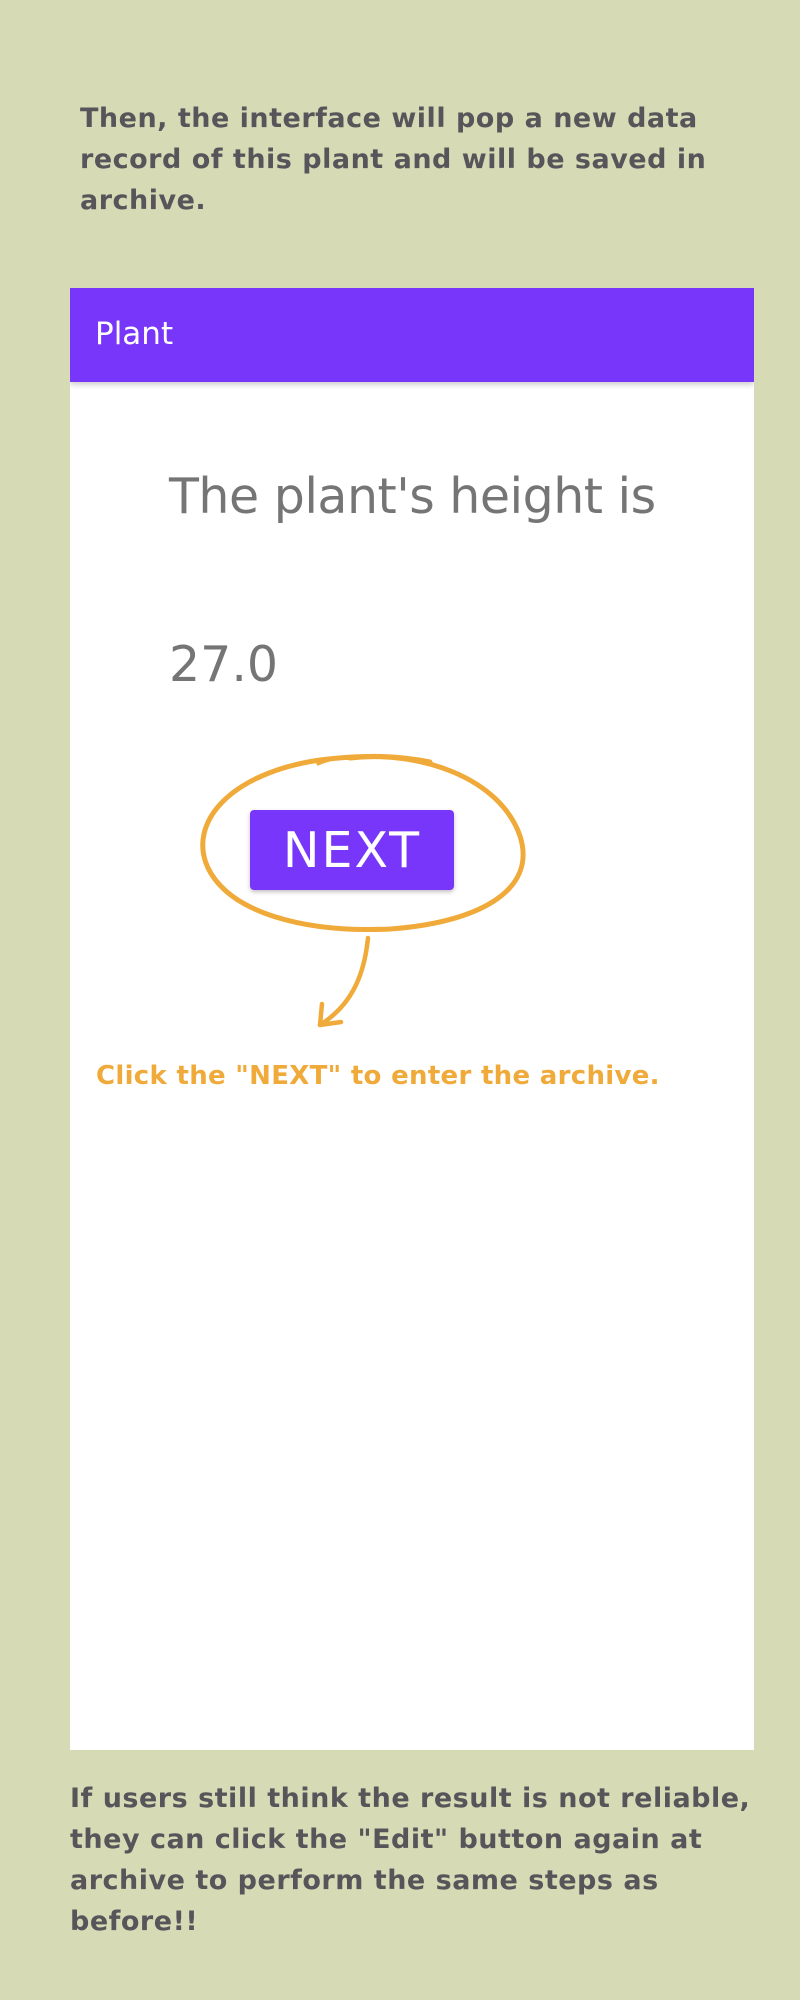 The height and width of the screenshot is (2000, 800). What do you see at coordinates (344, 981) in the screenshot?
I see `curved-arrow-icon` at bounding box center [344, 981].